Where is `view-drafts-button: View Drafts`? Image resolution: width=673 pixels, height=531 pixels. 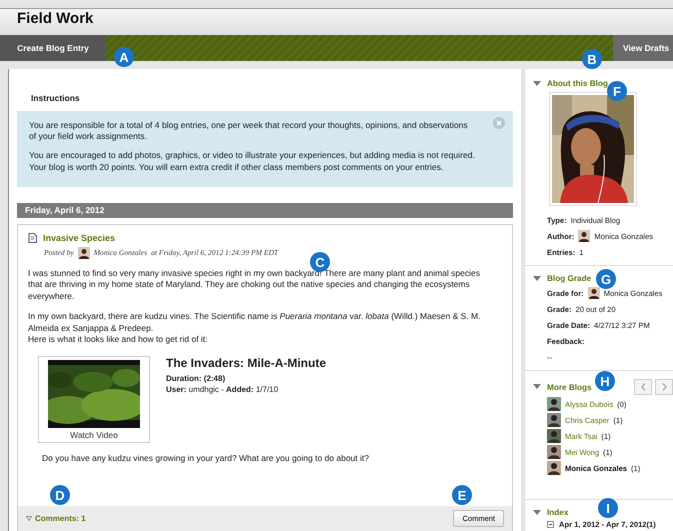 view-drafts-button: View Drafts is located at coordinates (643, 48).